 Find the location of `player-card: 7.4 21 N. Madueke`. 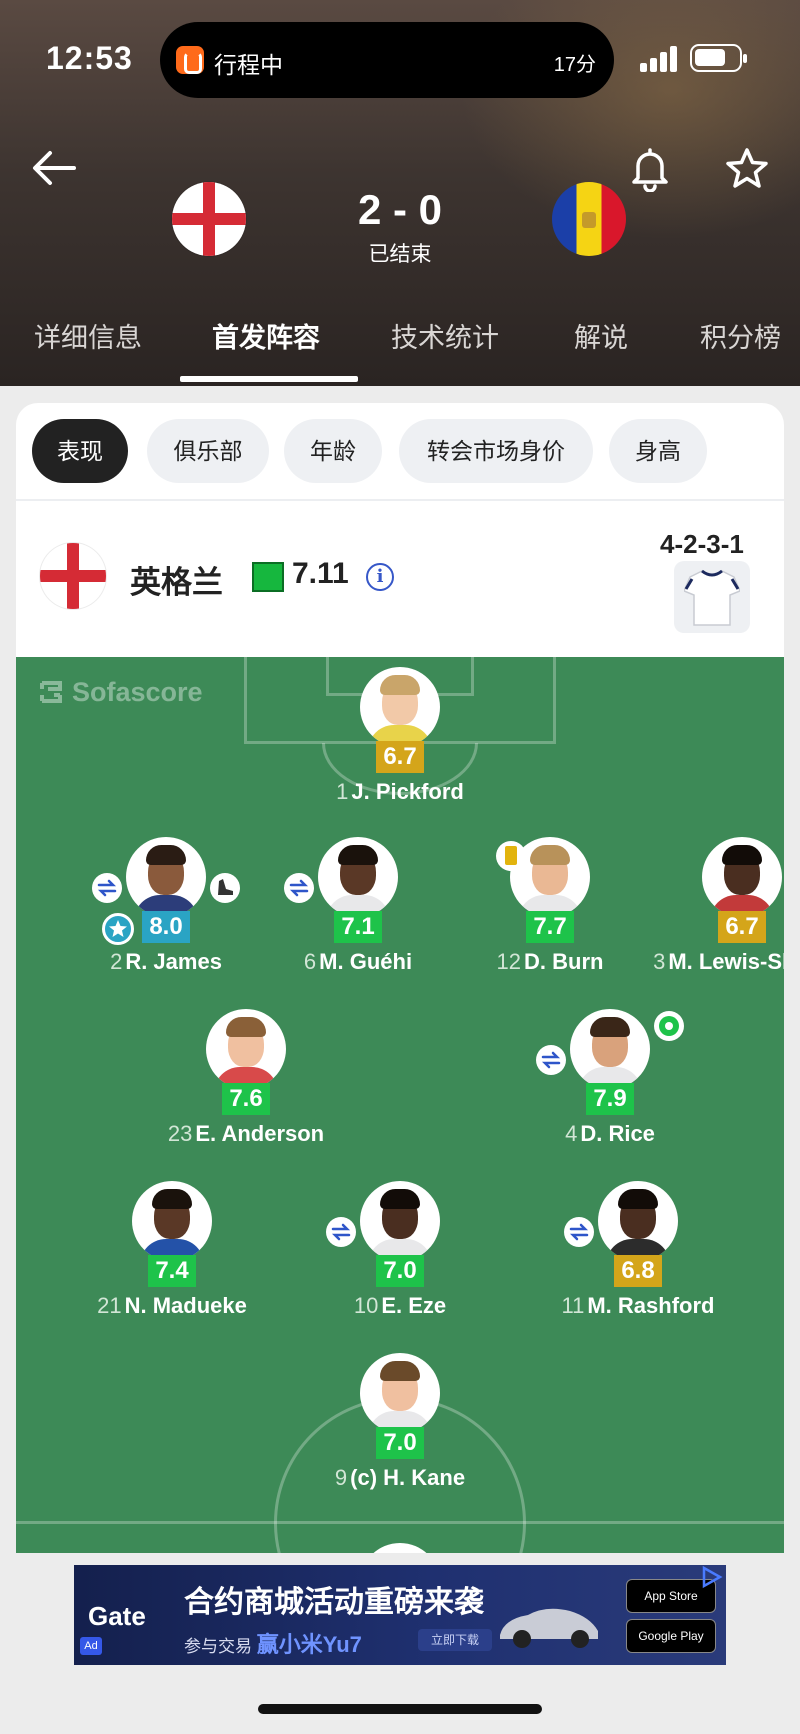

player-card: 7.4 21 N. Madueke is located at coordinates (172, 1261).